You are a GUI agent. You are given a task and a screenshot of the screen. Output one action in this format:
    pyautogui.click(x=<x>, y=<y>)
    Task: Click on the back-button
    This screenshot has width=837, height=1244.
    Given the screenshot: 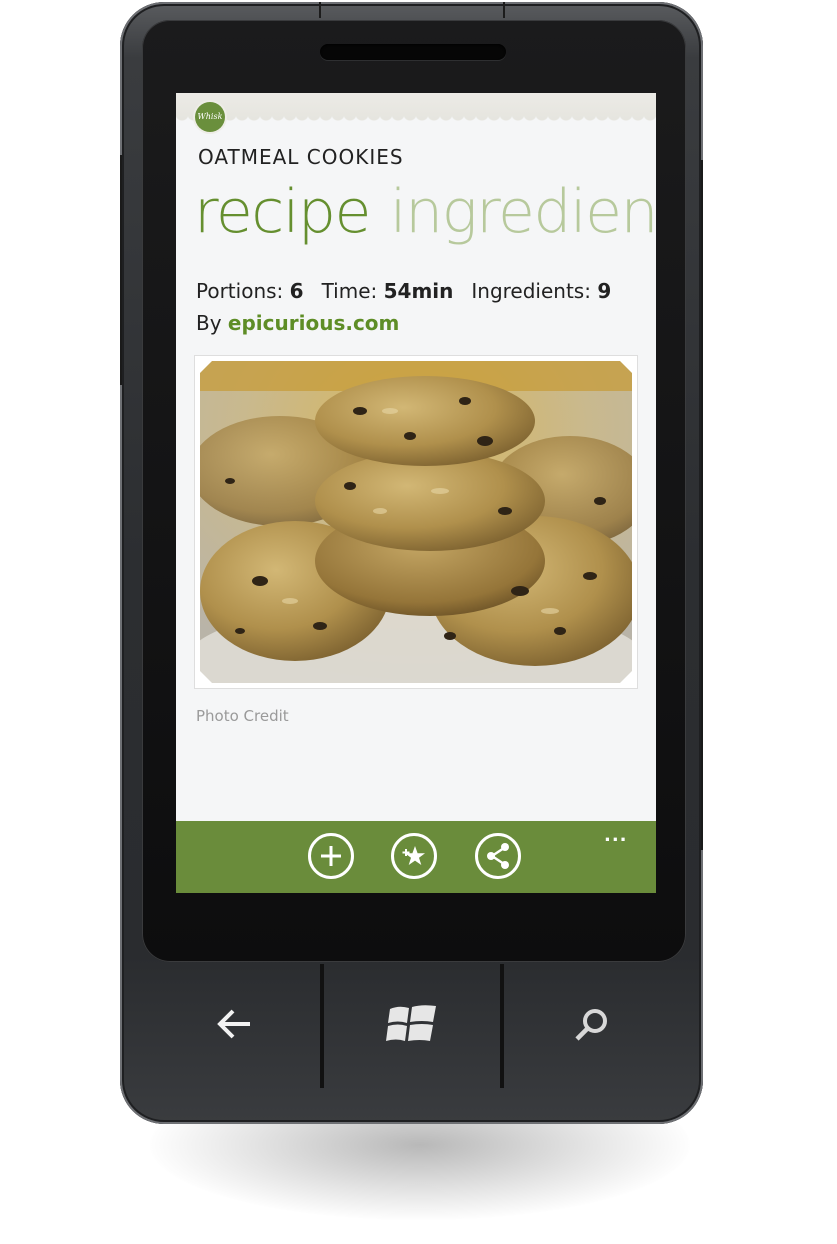 What is the action you would take?
    pyautogui.click(x=236, y=1024)
    